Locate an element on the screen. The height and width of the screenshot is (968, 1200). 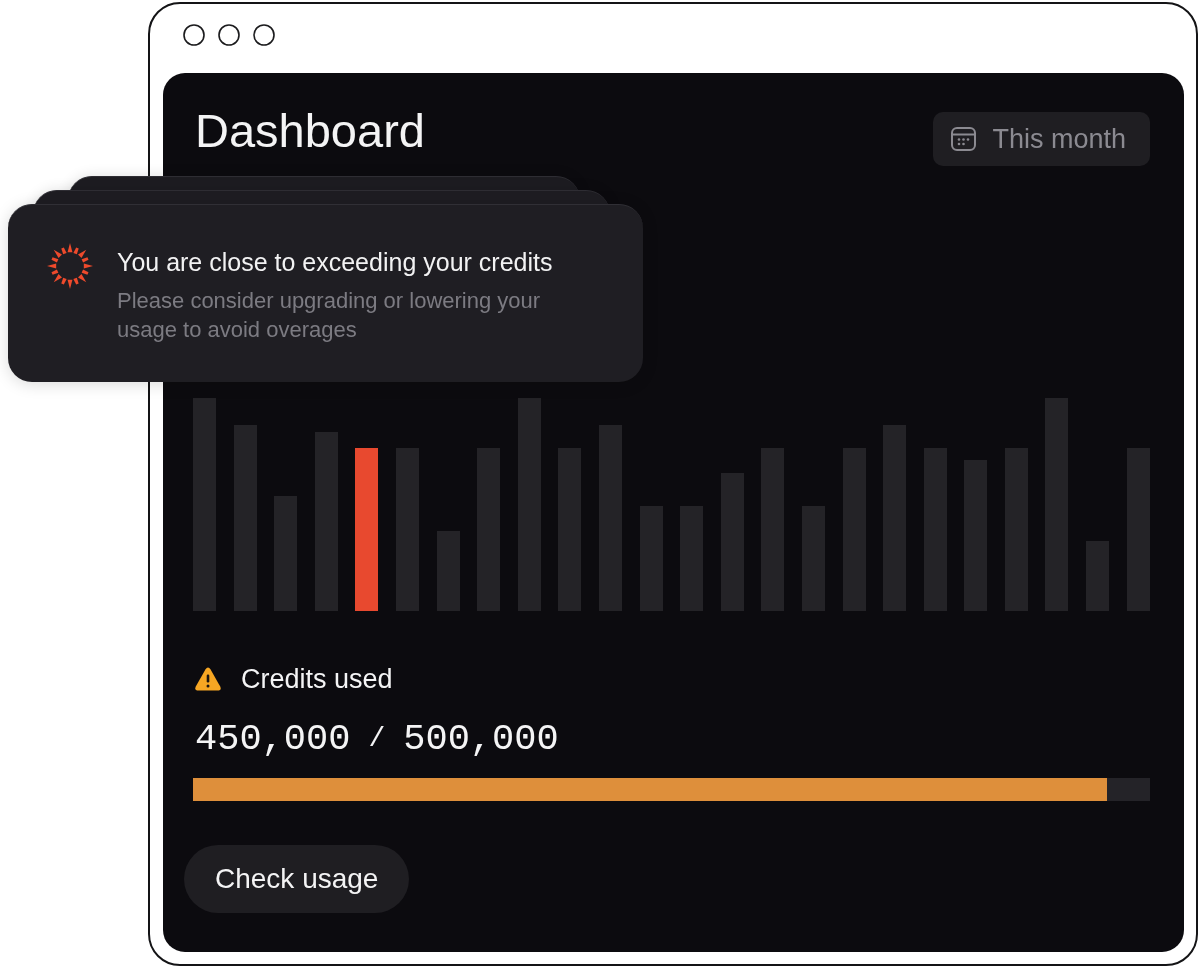
sunburst-icon is located at coordinates (70, 266).